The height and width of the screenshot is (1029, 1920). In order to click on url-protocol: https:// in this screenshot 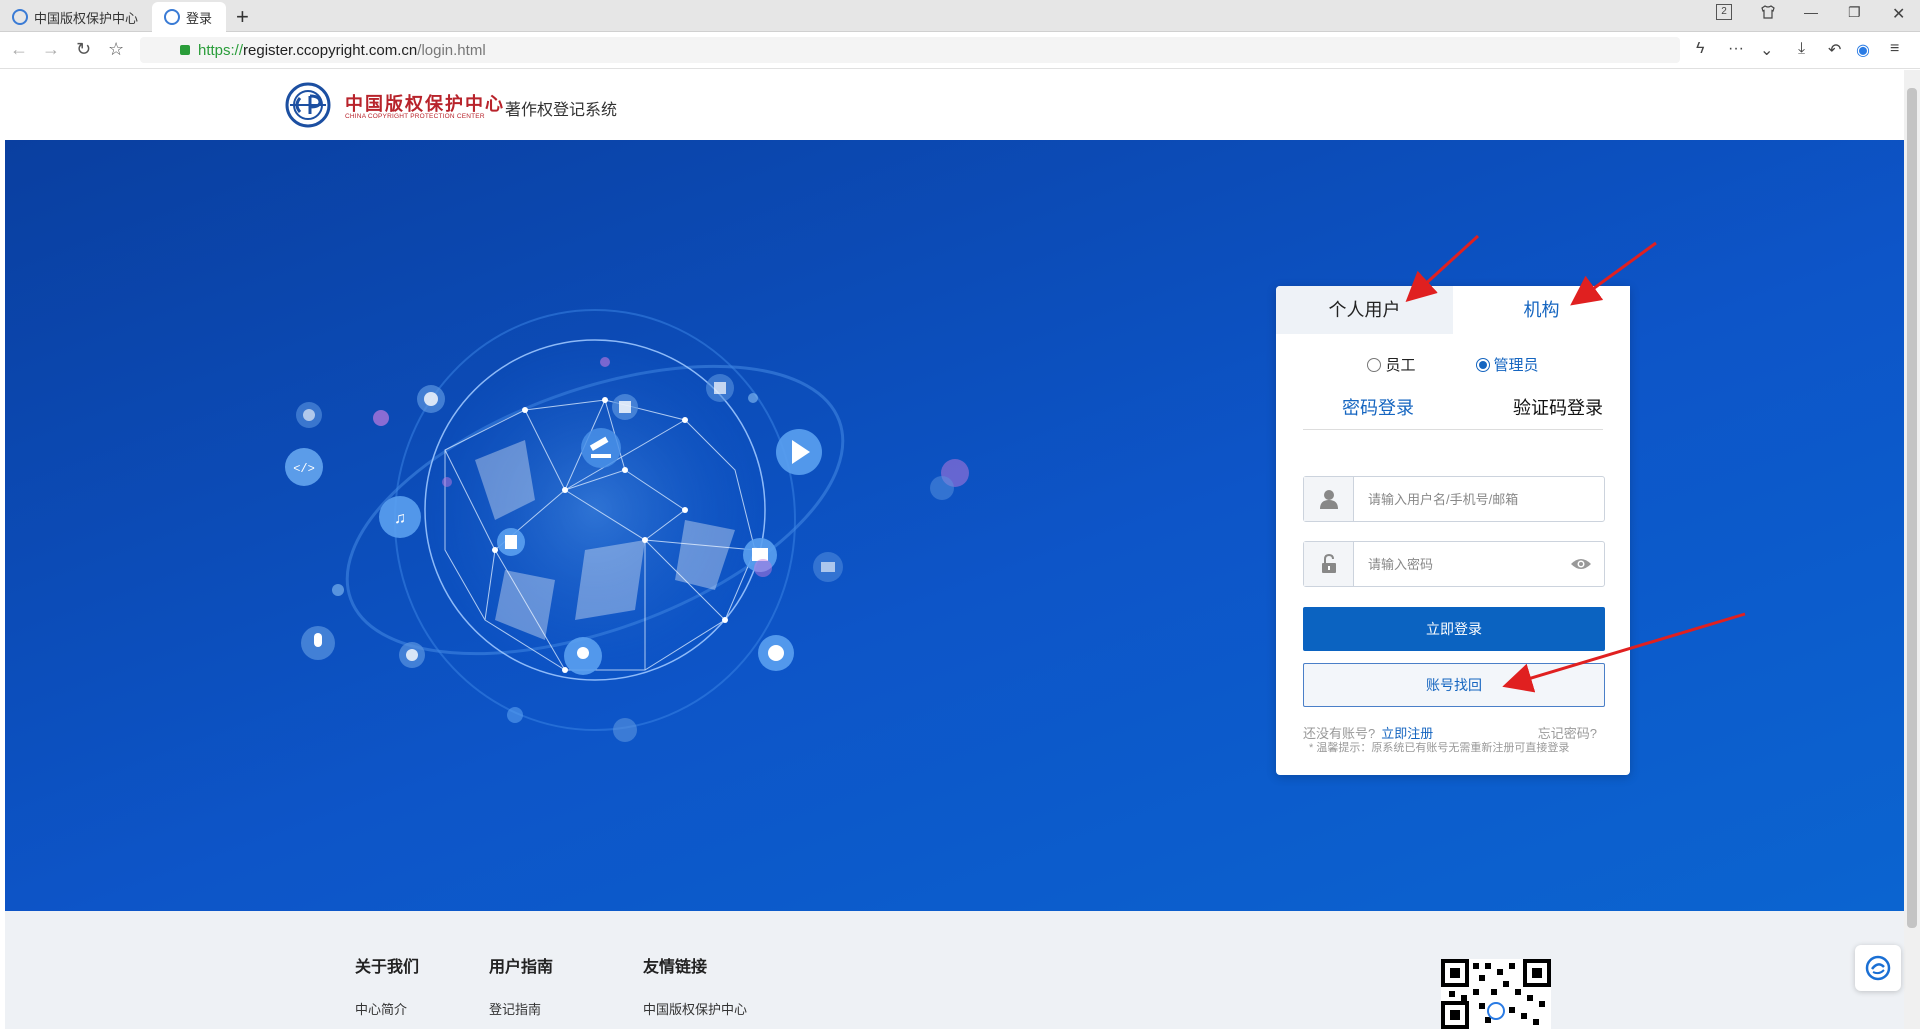, I will do `click(221, 50)`.